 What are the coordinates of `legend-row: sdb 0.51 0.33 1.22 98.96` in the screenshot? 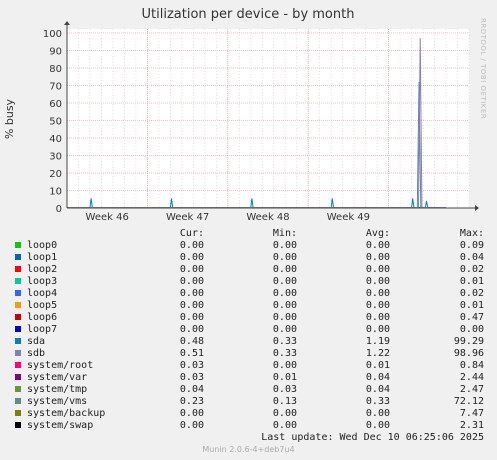 It's located at (248, 354).